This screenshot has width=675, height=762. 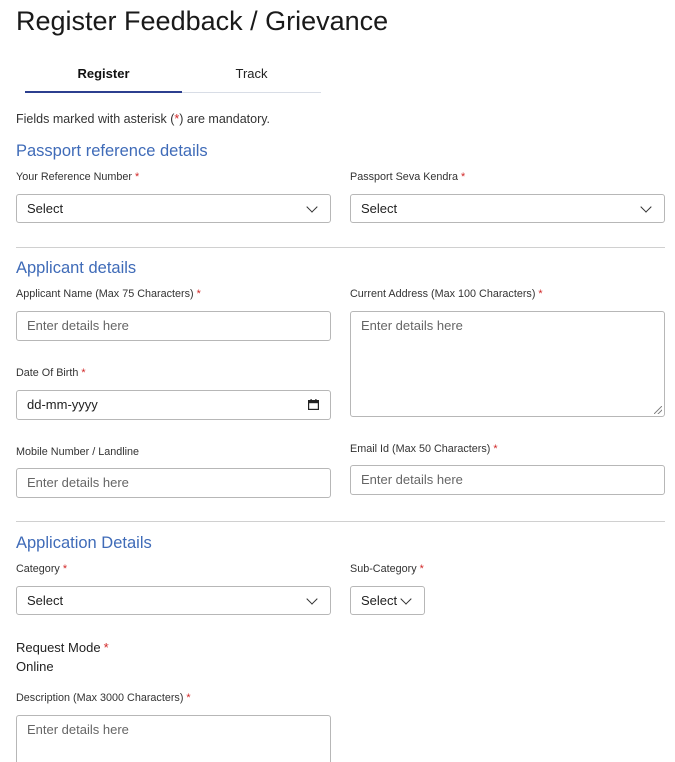 What do you see at coordinates (379, 600) in the screenshot?
I see `sub-category-select-value: Select` at bounding box center [379, 600].